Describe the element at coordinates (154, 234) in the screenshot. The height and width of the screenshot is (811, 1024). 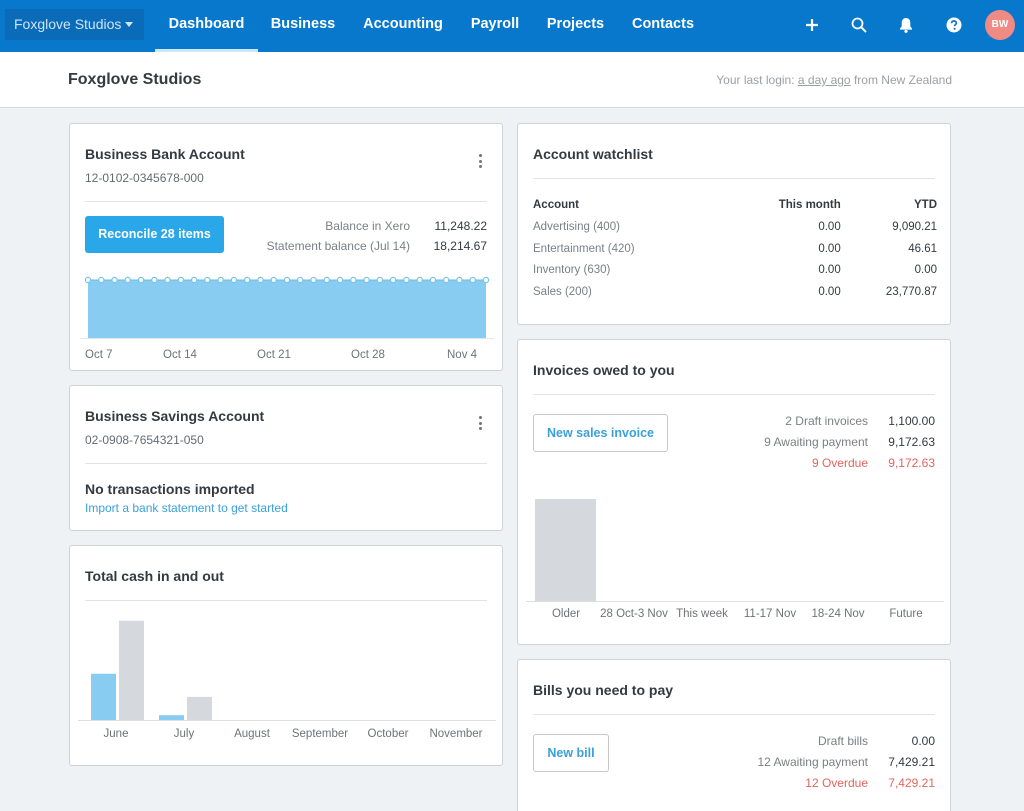
I see `reconcile-button: Reconcile 28 items` at that location.